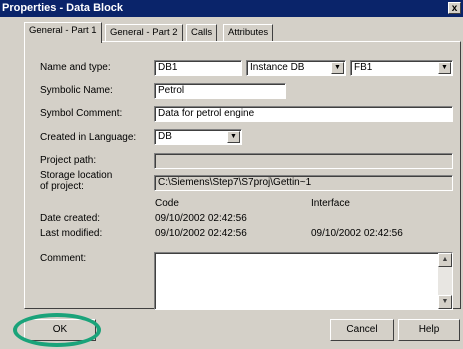  What do you see at coordinates (231, 8) in the screenshot?
I see `title-bar: Properties - Data Block x` at bounding box center [231, 8].